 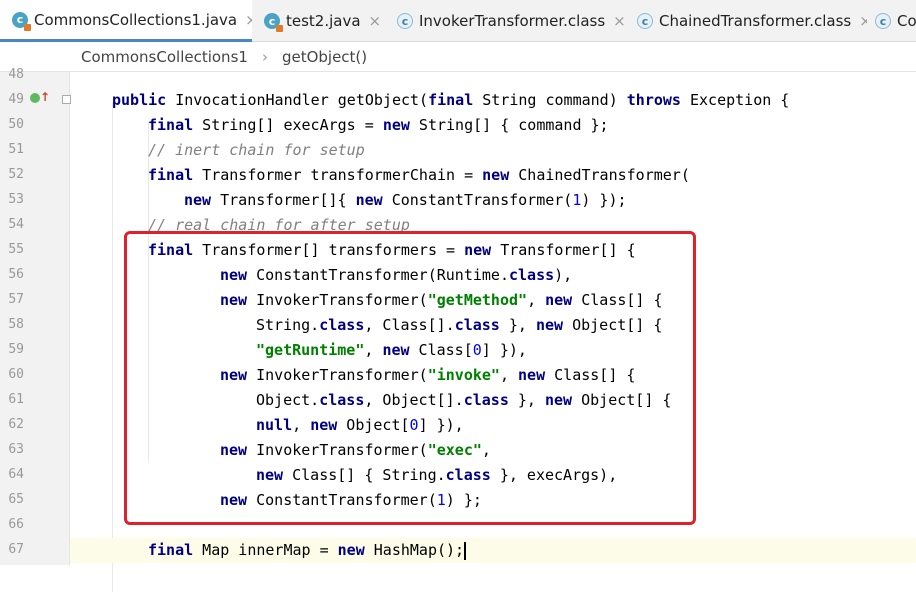 What do you see at coordinates (338, 175) in the screenshot?
I see `code-token: Transformer transformerChain =` at bounding box center [338, 175].